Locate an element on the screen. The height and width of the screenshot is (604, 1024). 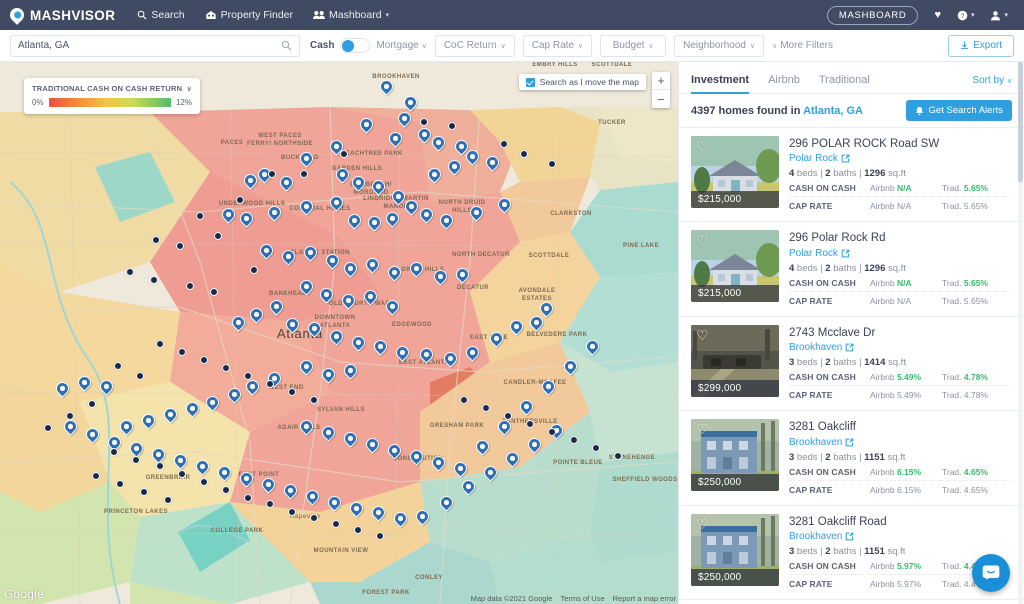
cash-label: Cash is located at coordinates (322, 45).